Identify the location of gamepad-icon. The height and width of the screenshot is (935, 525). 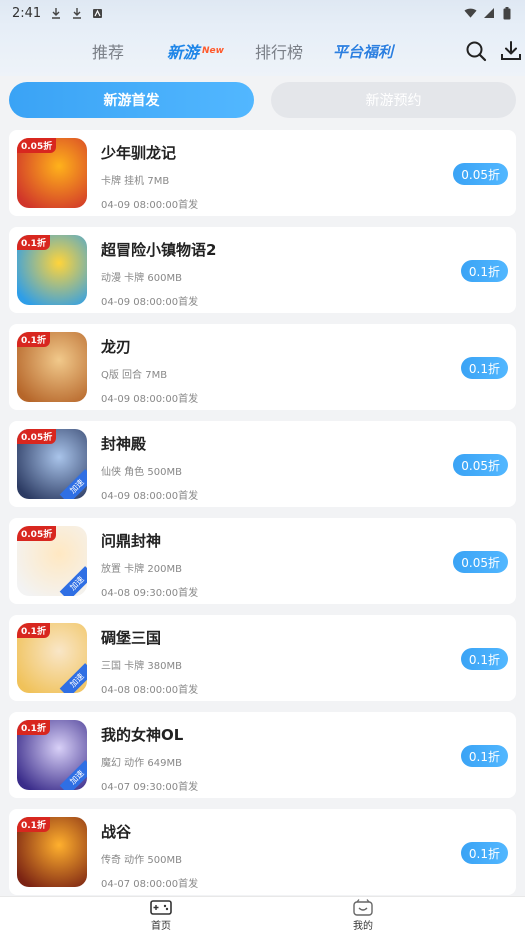
(161, 907).